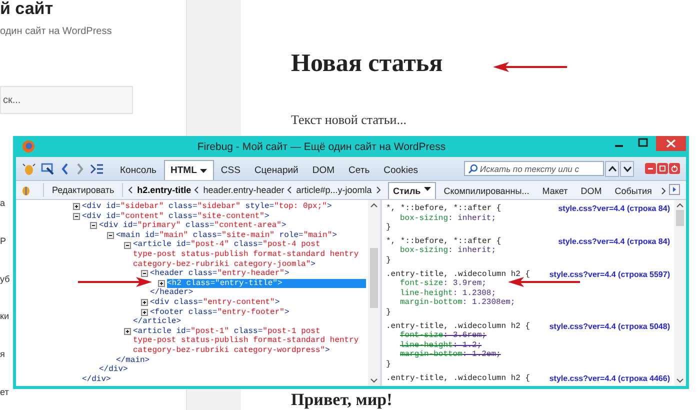 The image size is (700, 410). I want to click on css-declaration: margin-bottom: 1.2308em;, so click(528, 303).